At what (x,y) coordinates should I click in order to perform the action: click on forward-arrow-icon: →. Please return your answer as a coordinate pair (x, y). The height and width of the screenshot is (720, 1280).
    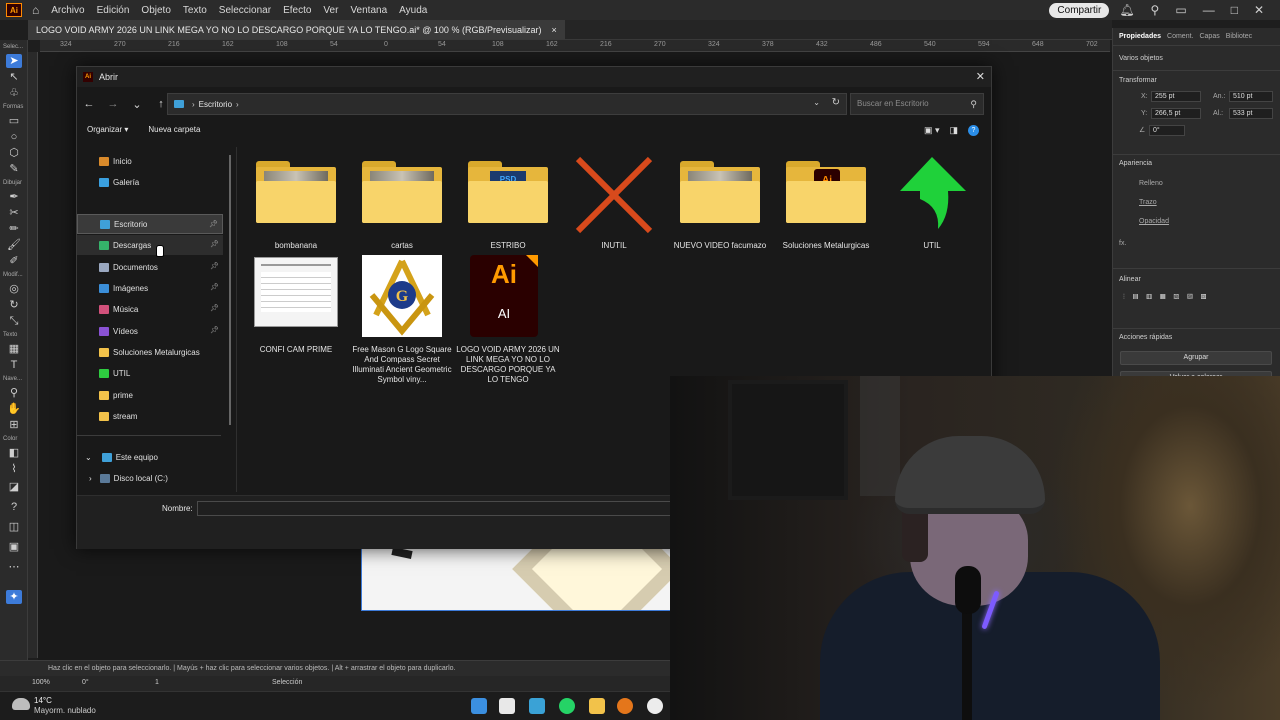
    Looking at the image, I should click on (113, 104).